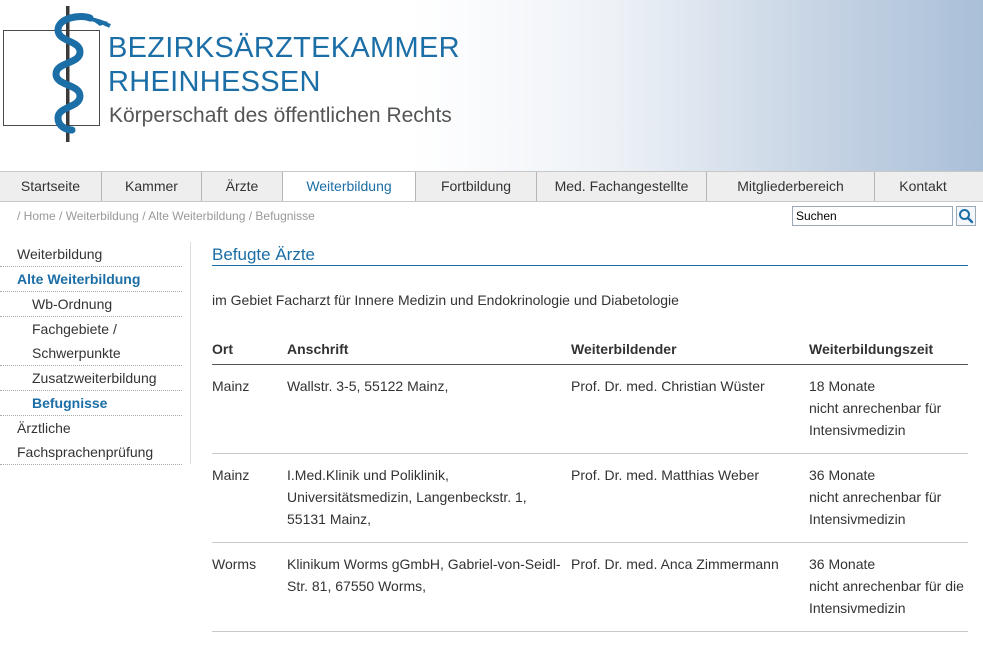 This screenshot has height=669, width=983. I want to click on anschrift-line: Klinikum Worms gGmbH, Gabriel-von-Seidl-, so click(424, 564).